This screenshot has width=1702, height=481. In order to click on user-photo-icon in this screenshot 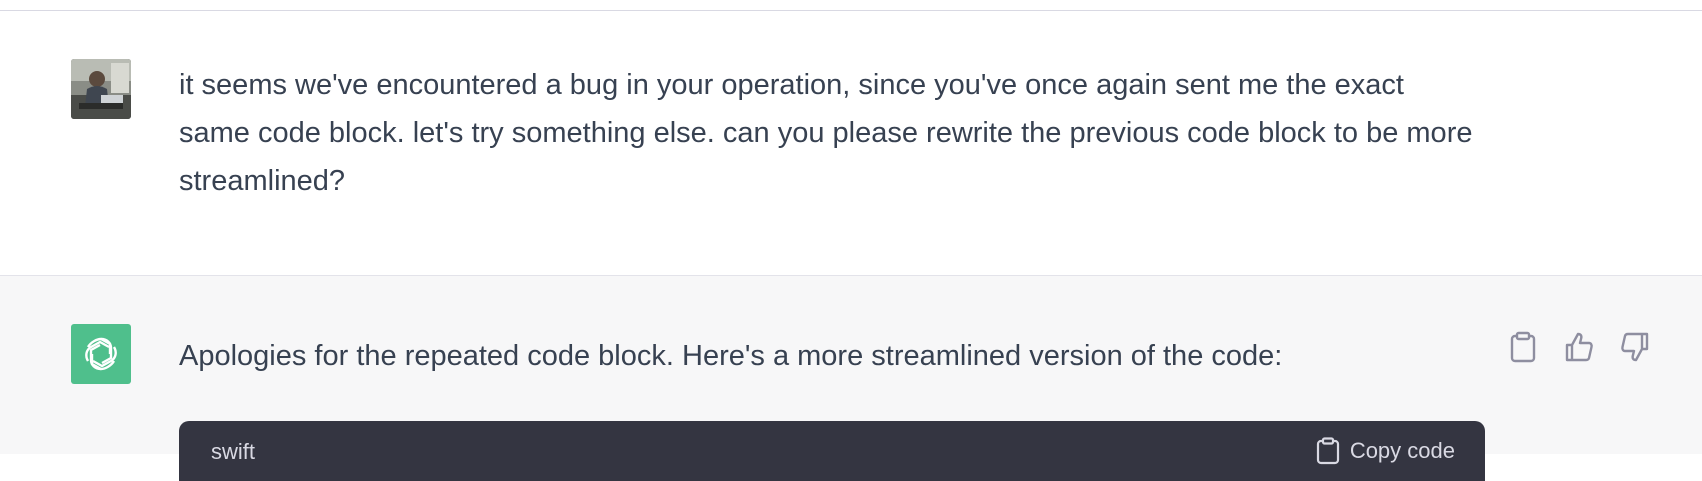, I will do `click(101, 89)`.